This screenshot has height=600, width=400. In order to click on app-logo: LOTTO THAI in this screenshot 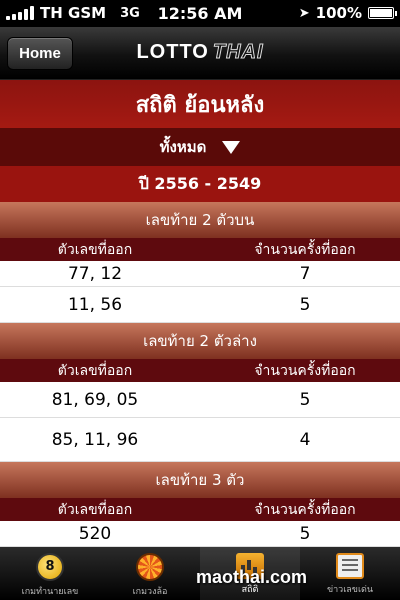, I will do `click(200, 52)`.